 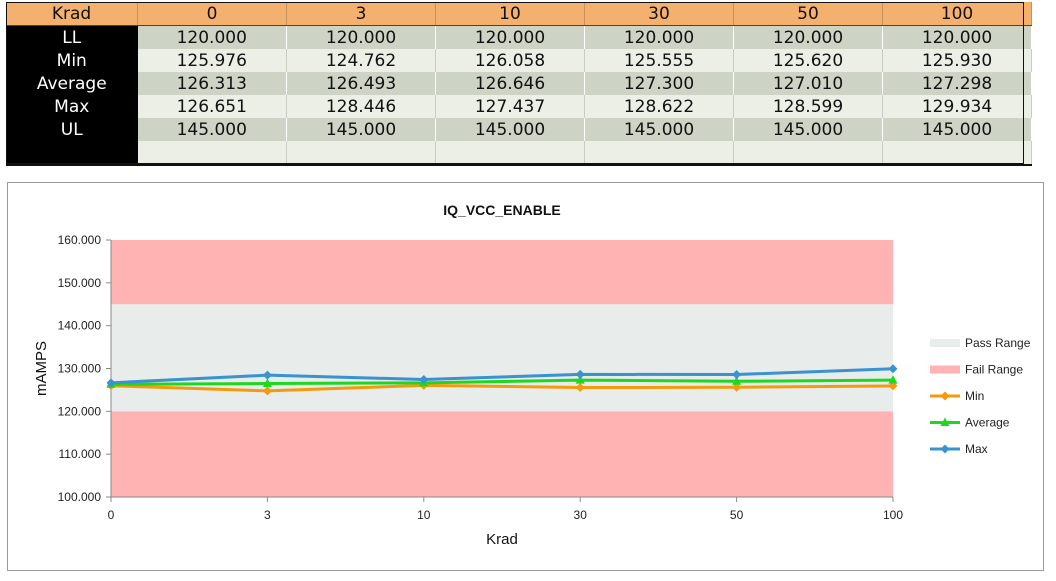 What do you see at coordinates (41, 368) in the screenshot?
I see `y-axis-label: mAMPS` at bounding box center [41, 368].